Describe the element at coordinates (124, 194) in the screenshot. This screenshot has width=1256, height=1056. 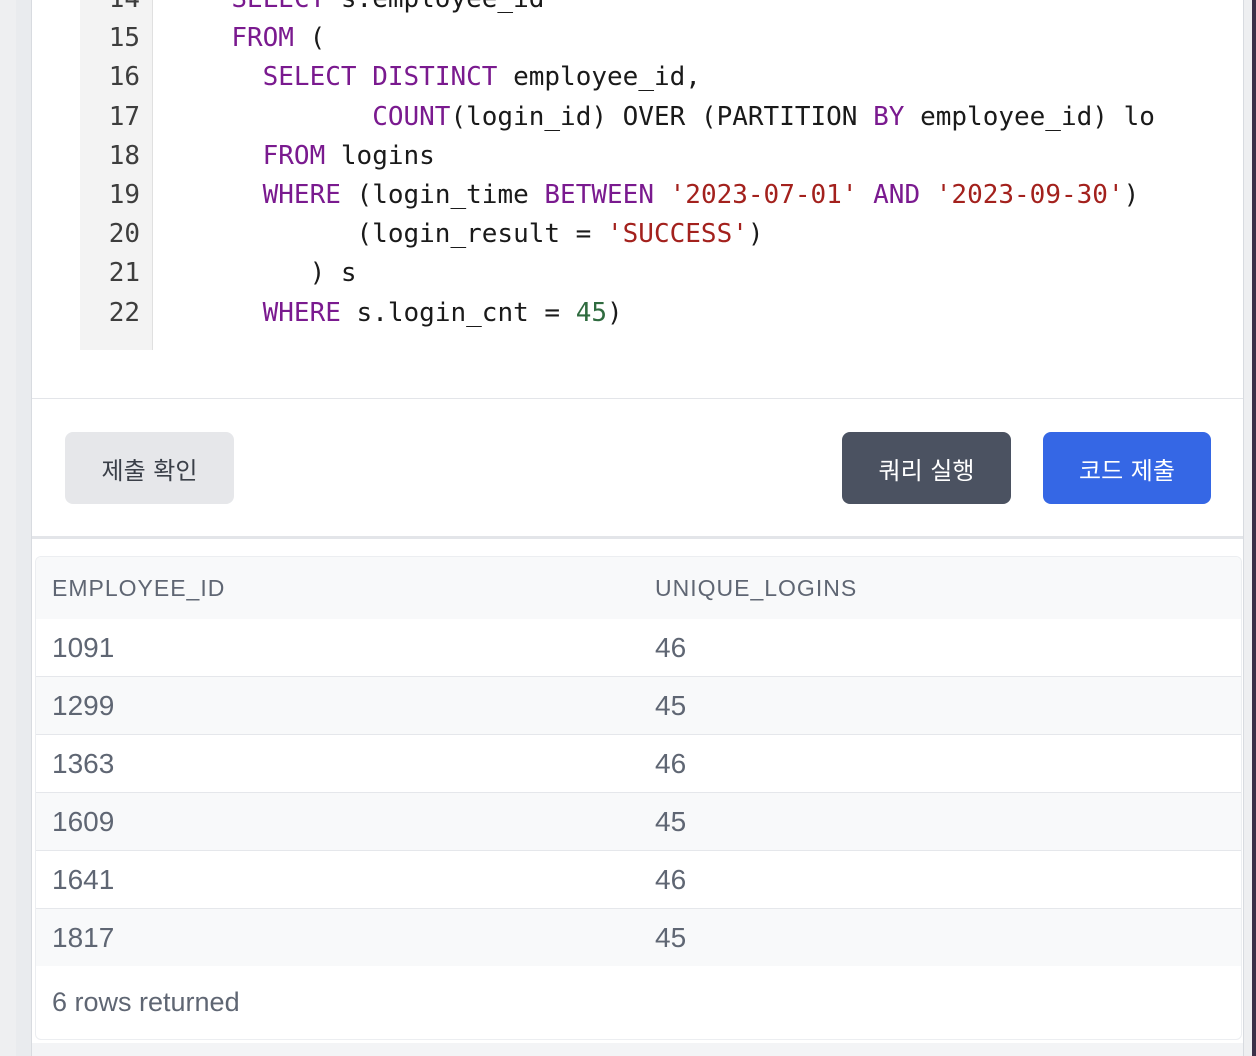
I see `line-number: 19` at that location.